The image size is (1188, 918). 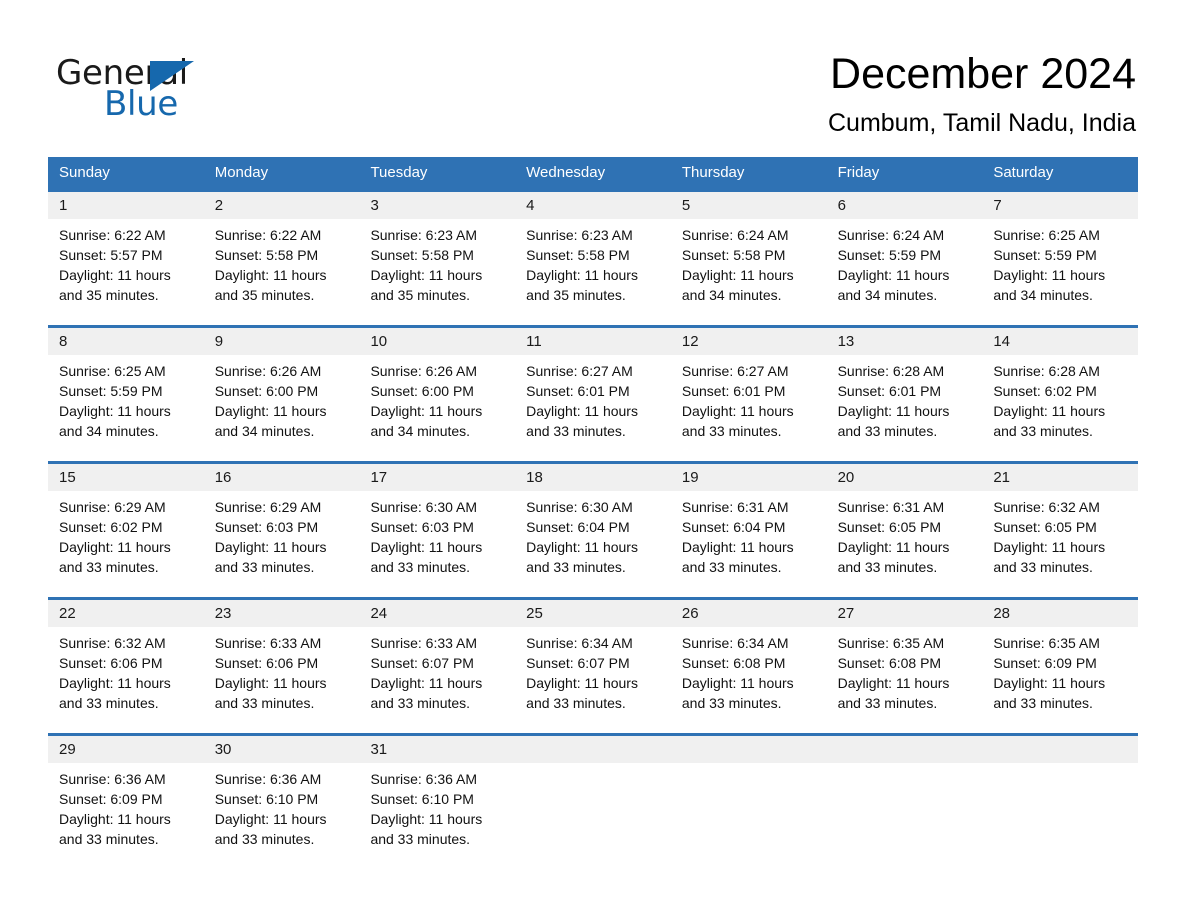 I want to click on day-number: 11, so click(x=593, y=341).